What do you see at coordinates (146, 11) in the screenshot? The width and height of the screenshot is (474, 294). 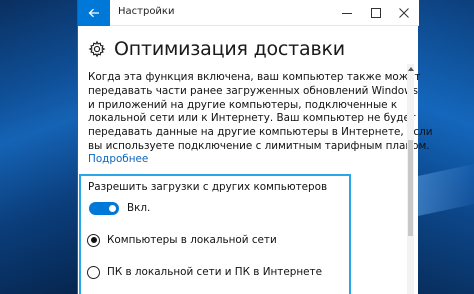 I see `window-title: Настройки` at bounding box center [146, 11].